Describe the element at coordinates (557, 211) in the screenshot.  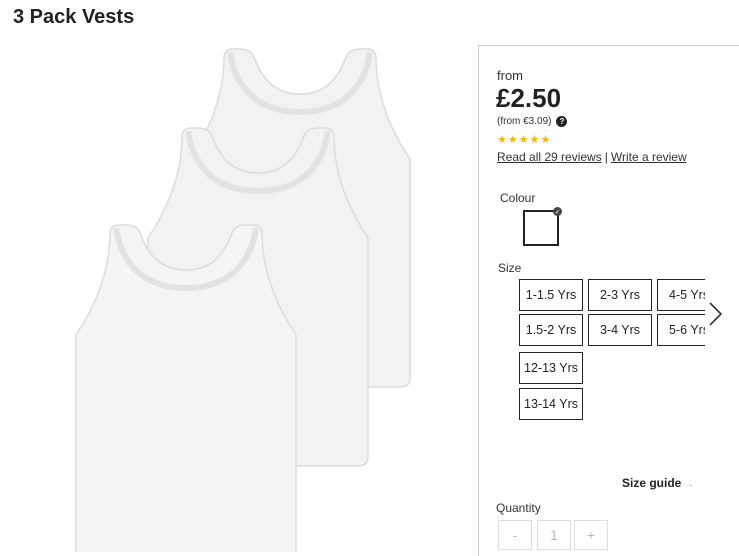
I see `check-icon: ✓` at that location.